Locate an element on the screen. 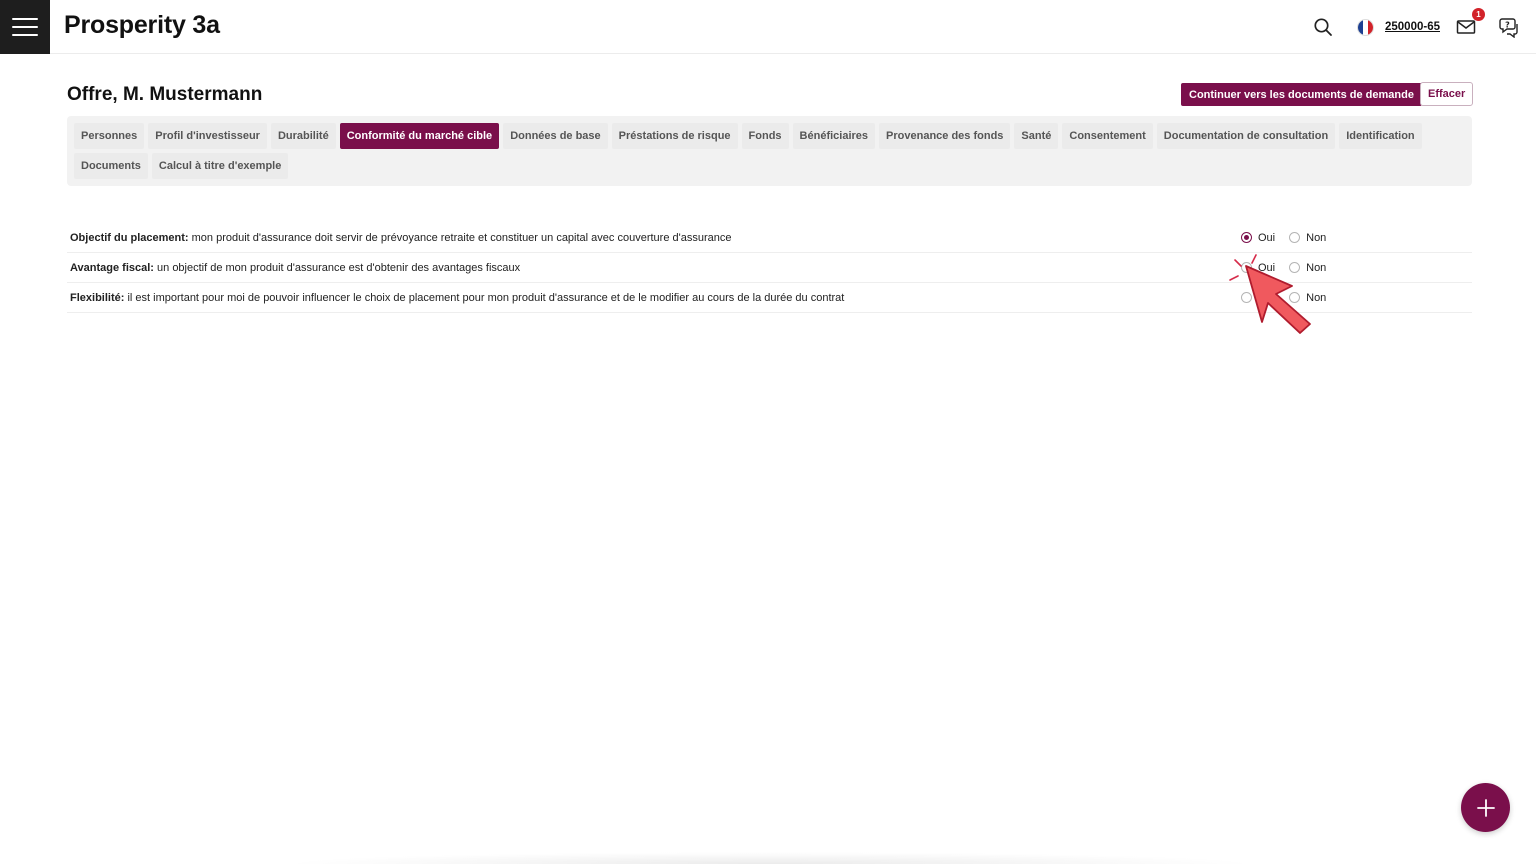 The width and height of the screenshot is (1536, 864). tab-documents: Documents is located at coordinates (111, 166).